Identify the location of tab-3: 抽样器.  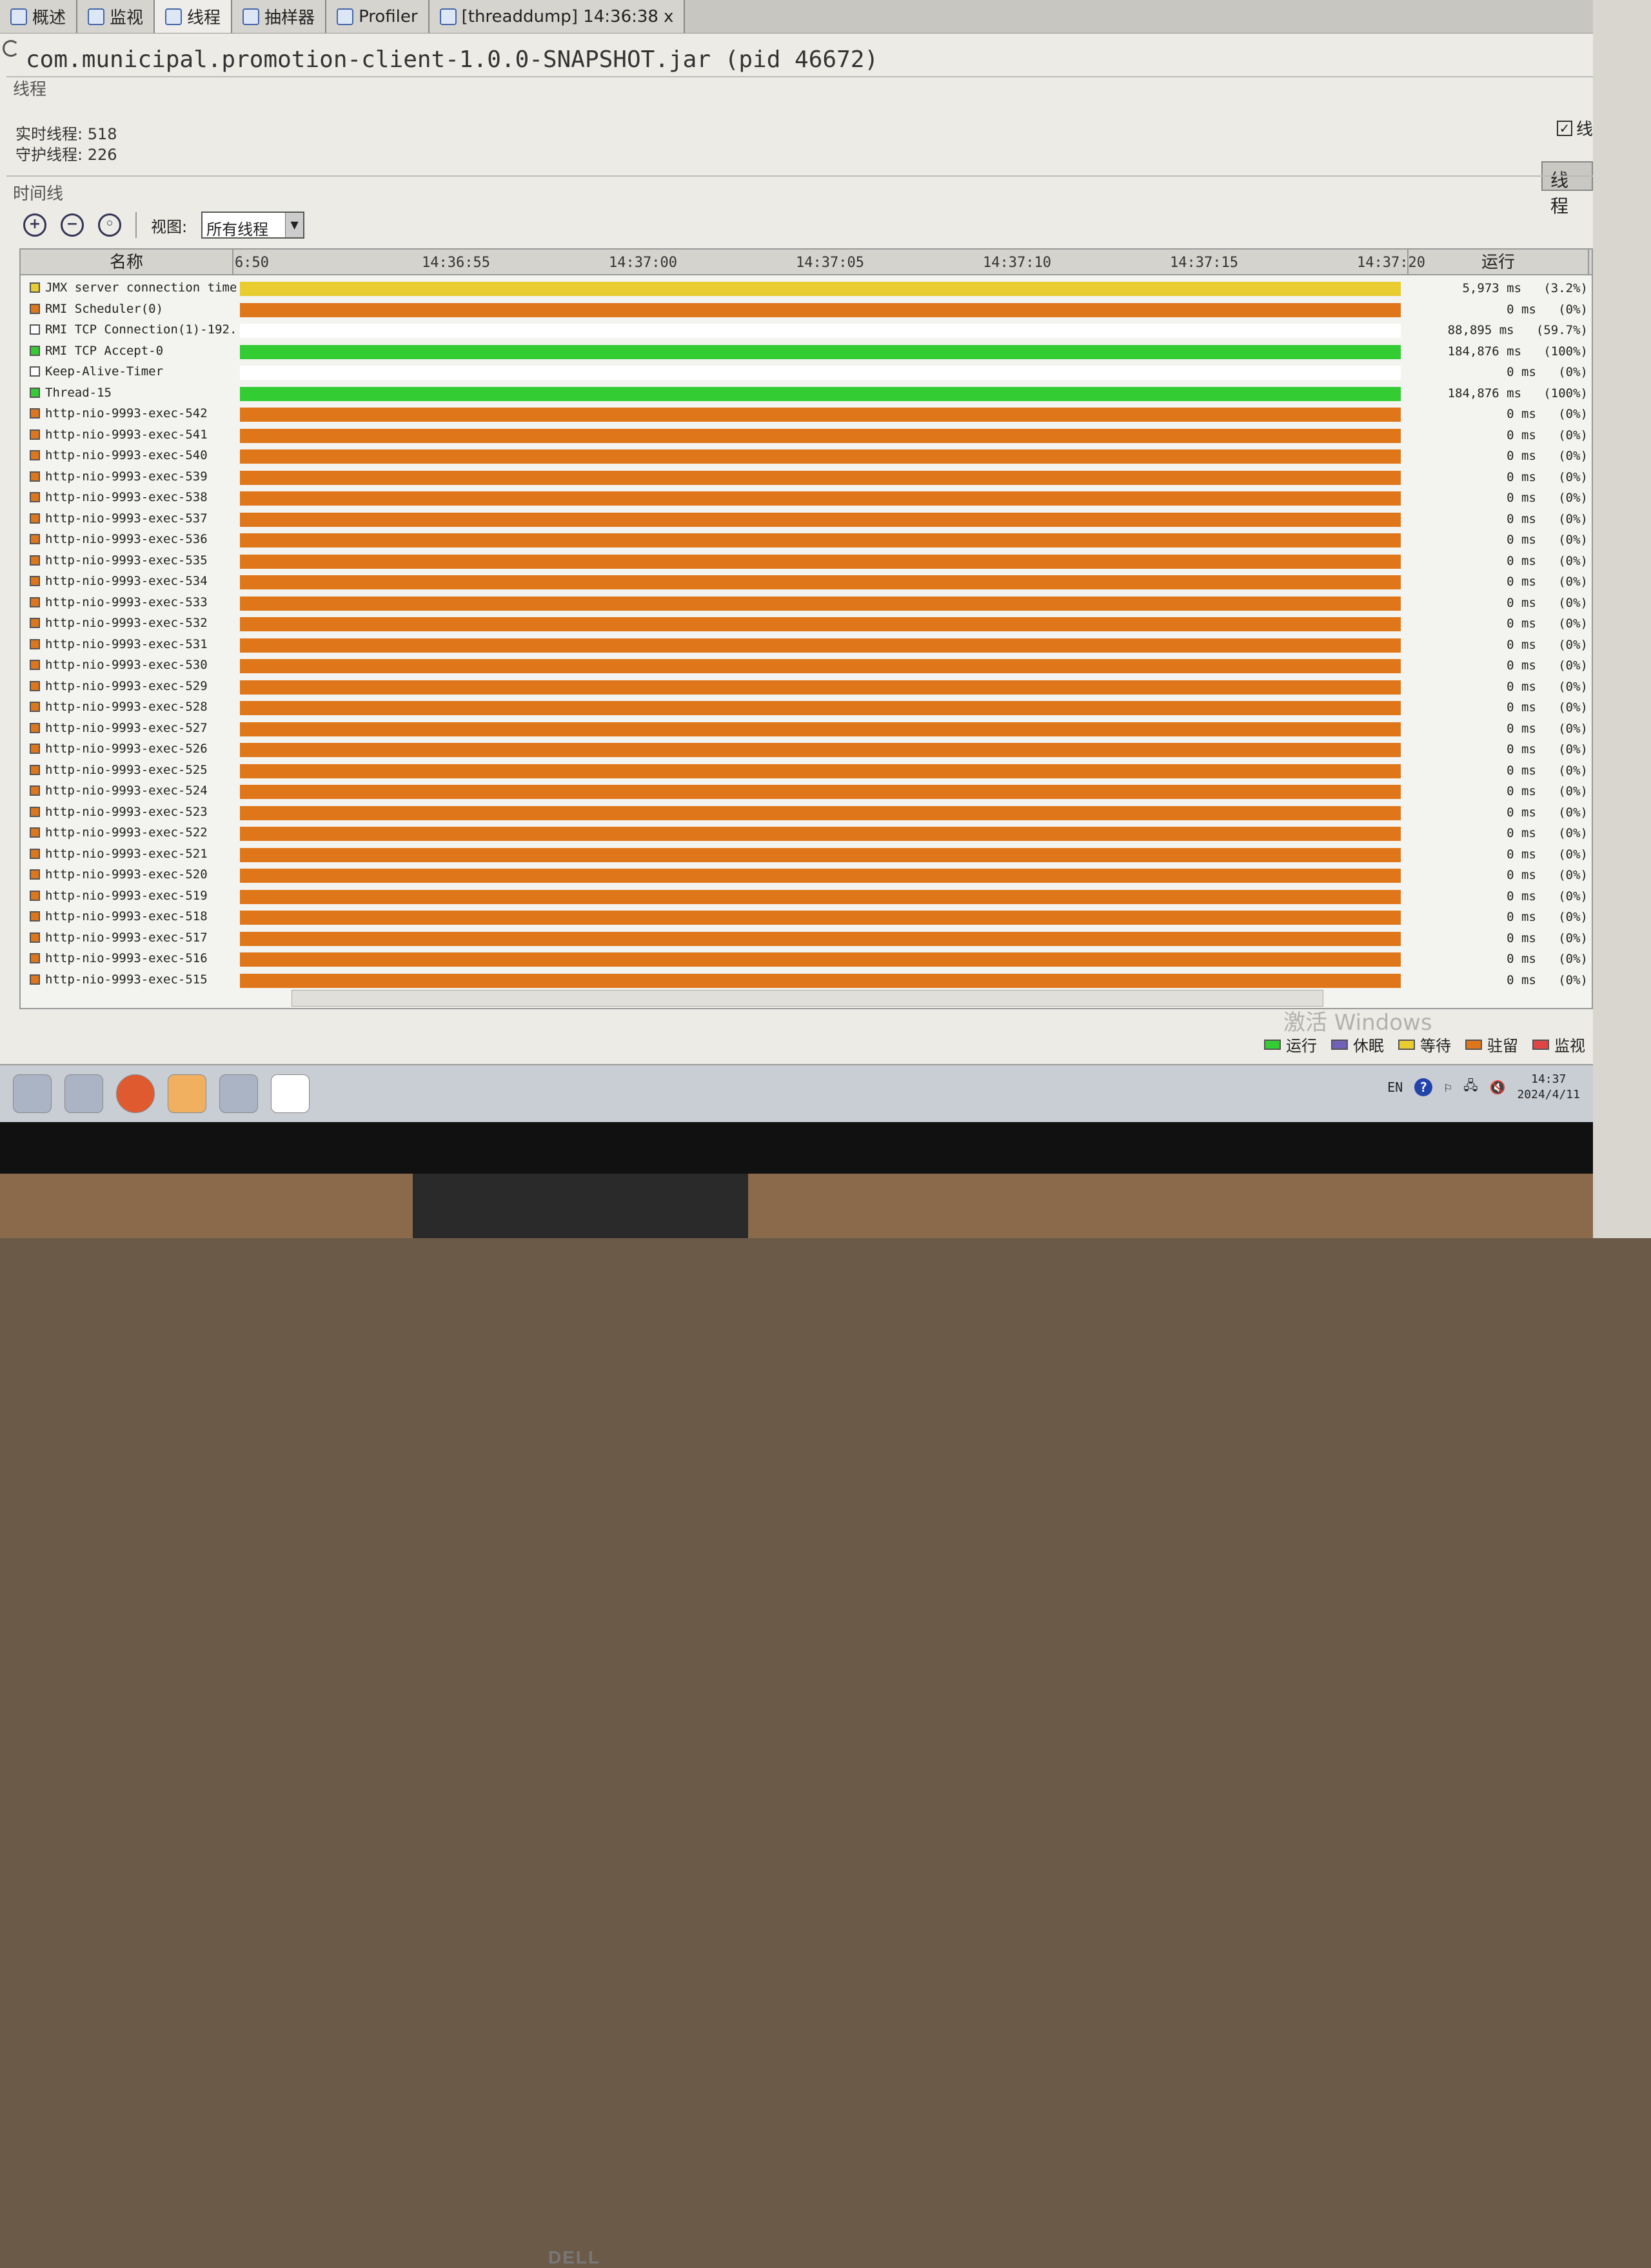
(279, 16).